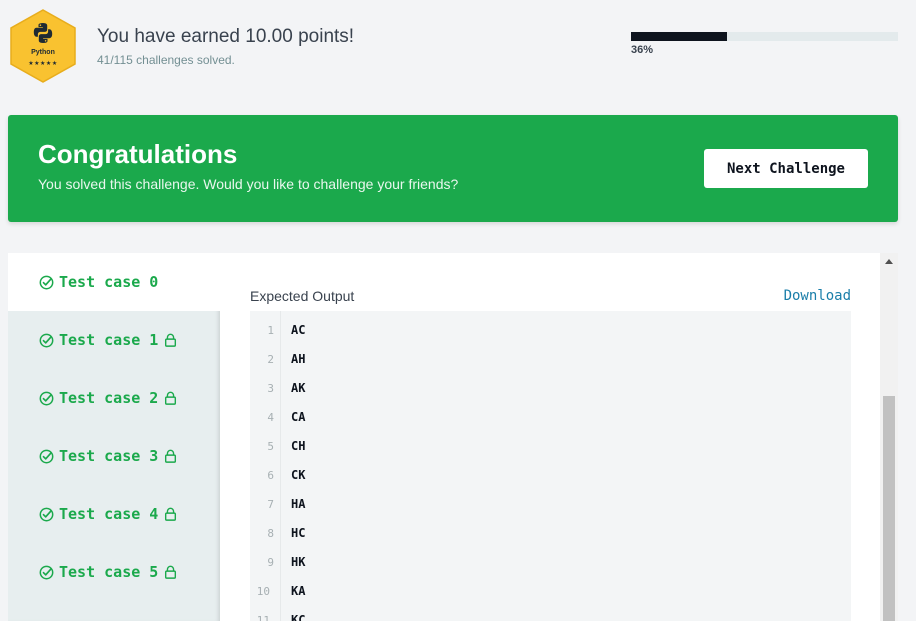 This screenshot has height=621, width=916. Describe the element at coordinates (43, 64) in the screenshot. I see `badge-stars: ★★★★★` at that location.